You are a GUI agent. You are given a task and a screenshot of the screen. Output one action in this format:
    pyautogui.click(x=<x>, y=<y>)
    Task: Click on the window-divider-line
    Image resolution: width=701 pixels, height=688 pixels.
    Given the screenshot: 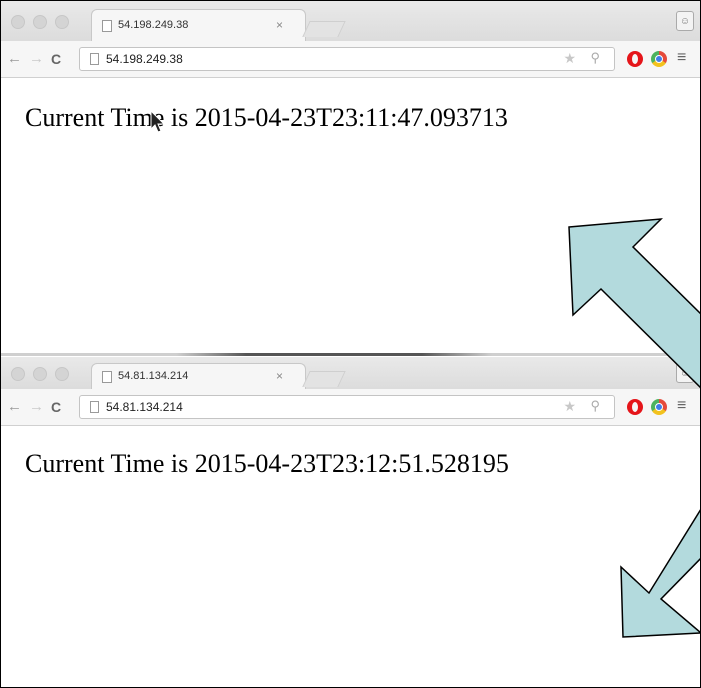 What is the action you would take?
    pyautogui.click(x=350, y=354)
    